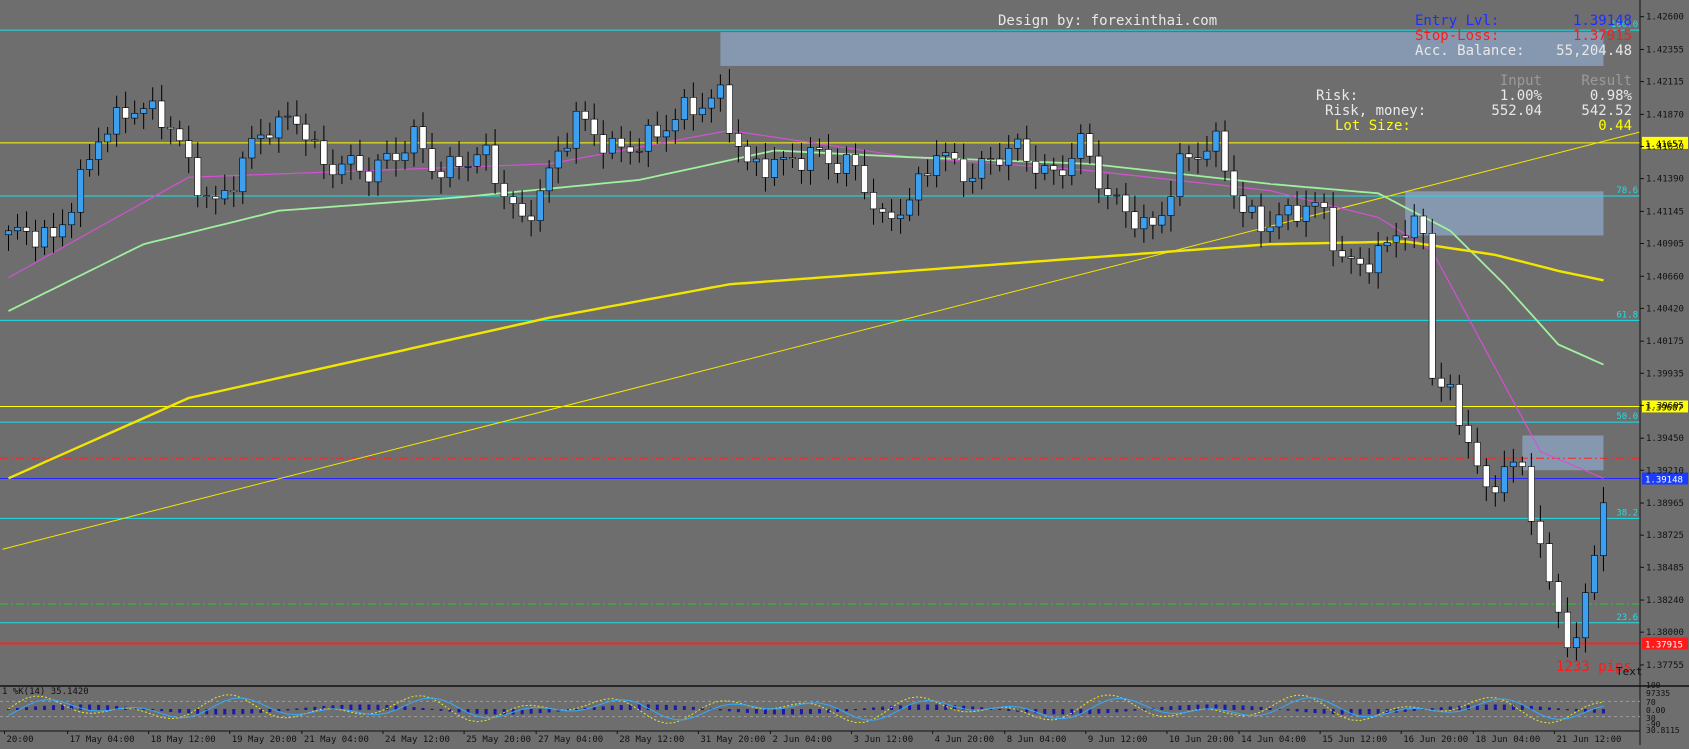  Describe the element at coordinates (1665, 244) in the screenshot. I see `price-tick-7: 1.40905` at that location.